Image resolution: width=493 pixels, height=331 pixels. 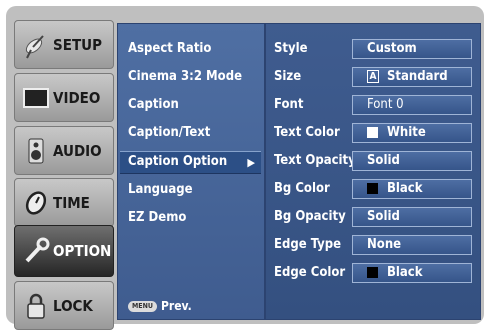 I want to click on style-value: Custom, so click(x=412, y=49).